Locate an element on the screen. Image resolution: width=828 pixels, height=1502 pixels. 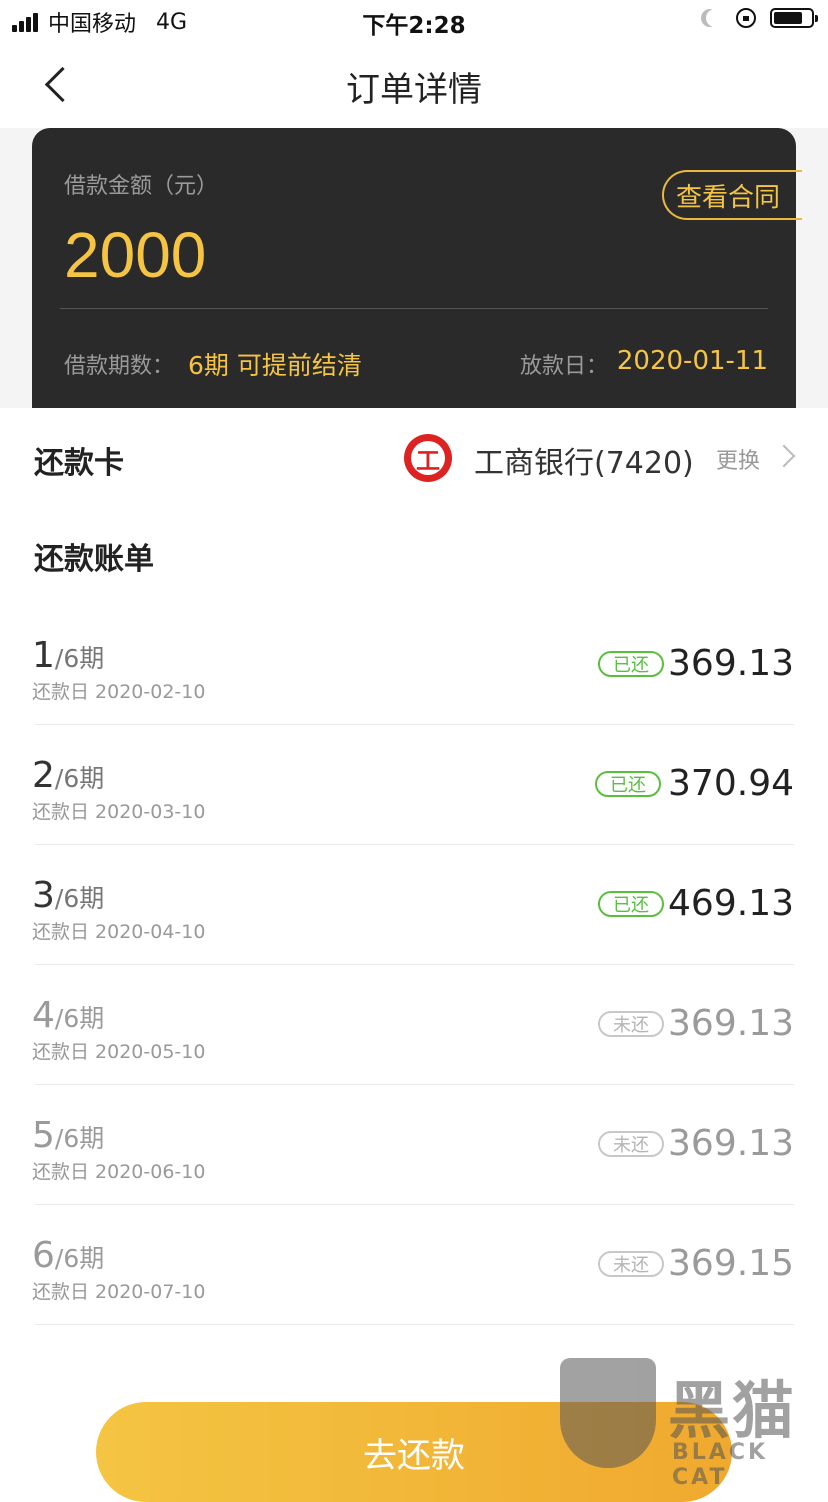
change-card-link: 更换 is located at coordinates (738, 459).